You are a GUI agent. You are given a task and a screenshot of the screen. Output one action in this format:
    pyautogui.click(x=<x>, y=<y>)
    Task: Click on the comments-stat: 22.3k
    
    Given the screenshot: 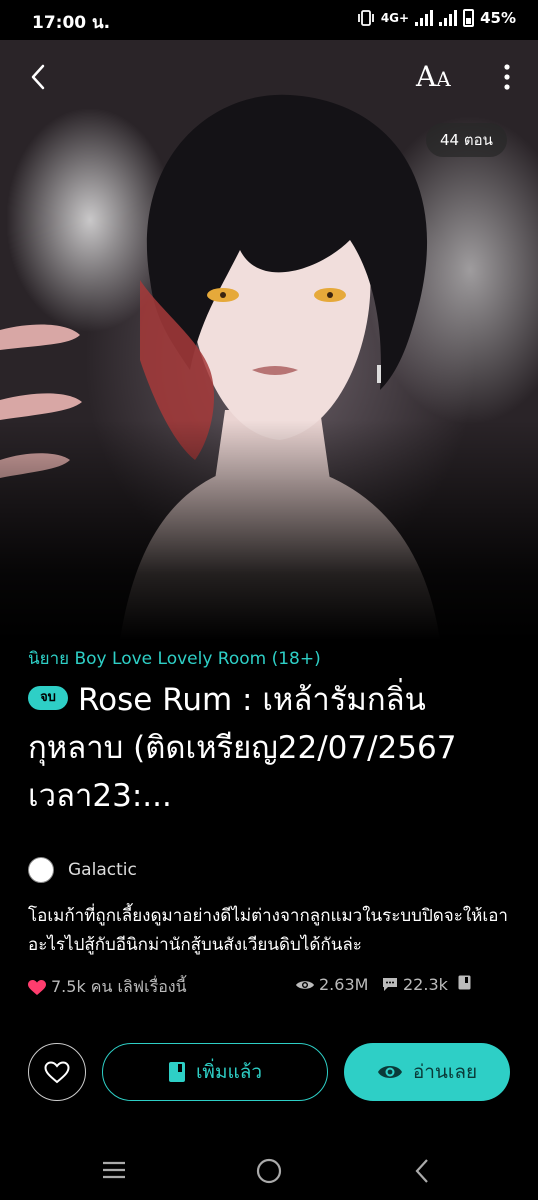 What is the action you would take?
    pyautogui.click(x=415, y=984)
    